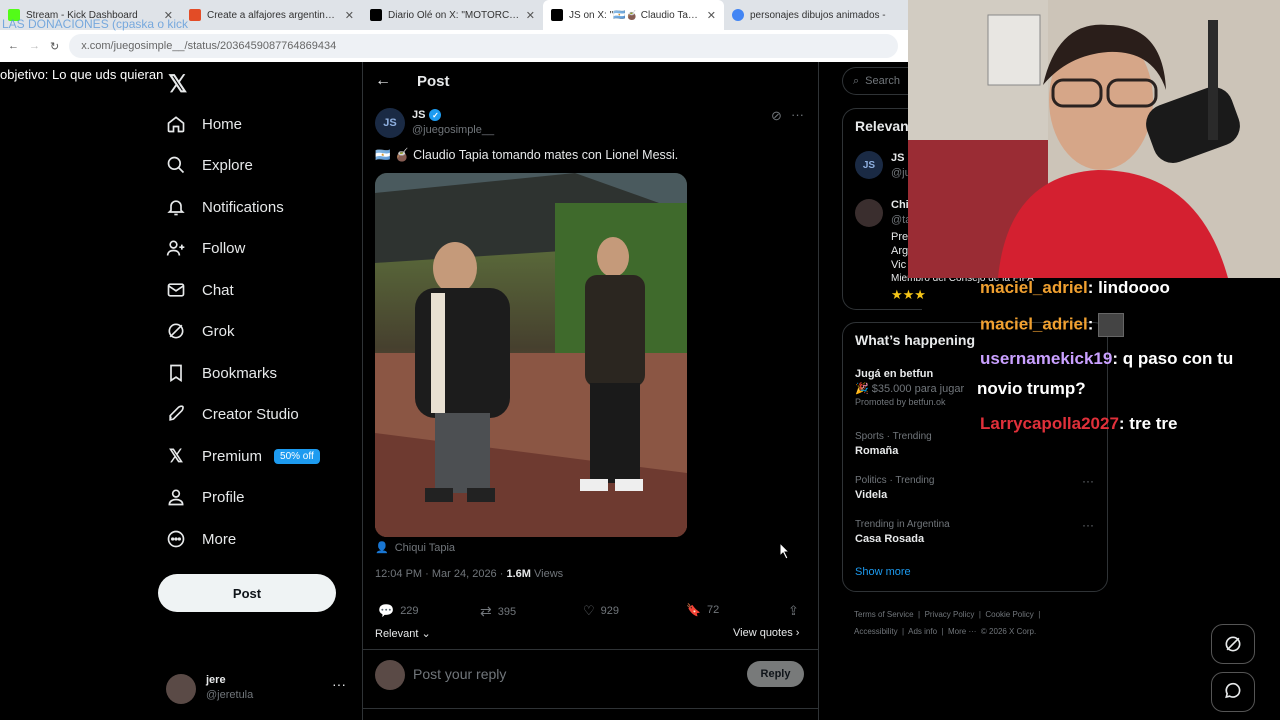 This screenshot has height=720, width=1280. I want to click on webcam-feed, so click(1094, 139).